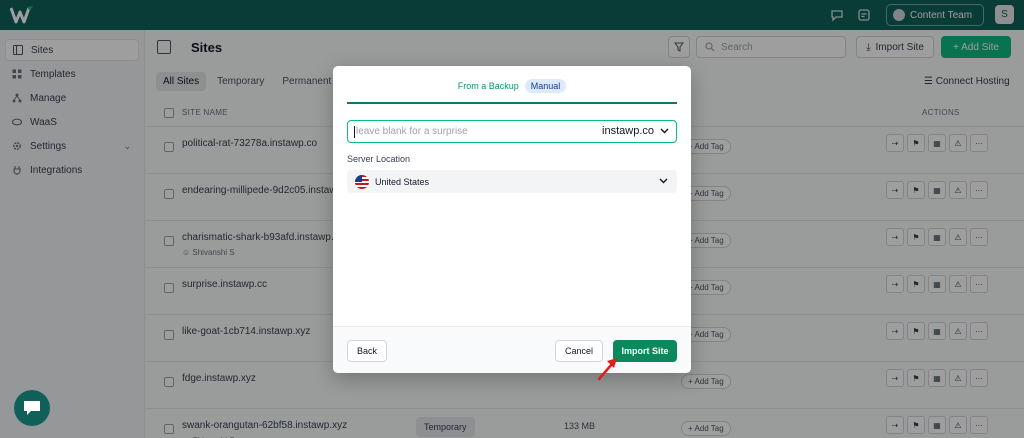 Image resolution: width=1024 pixels, height=438 pixels. What do you see at coordinates (402, 181) in the screenshot?
I see `server-location-value: United States` at bounding box center [402, 181].